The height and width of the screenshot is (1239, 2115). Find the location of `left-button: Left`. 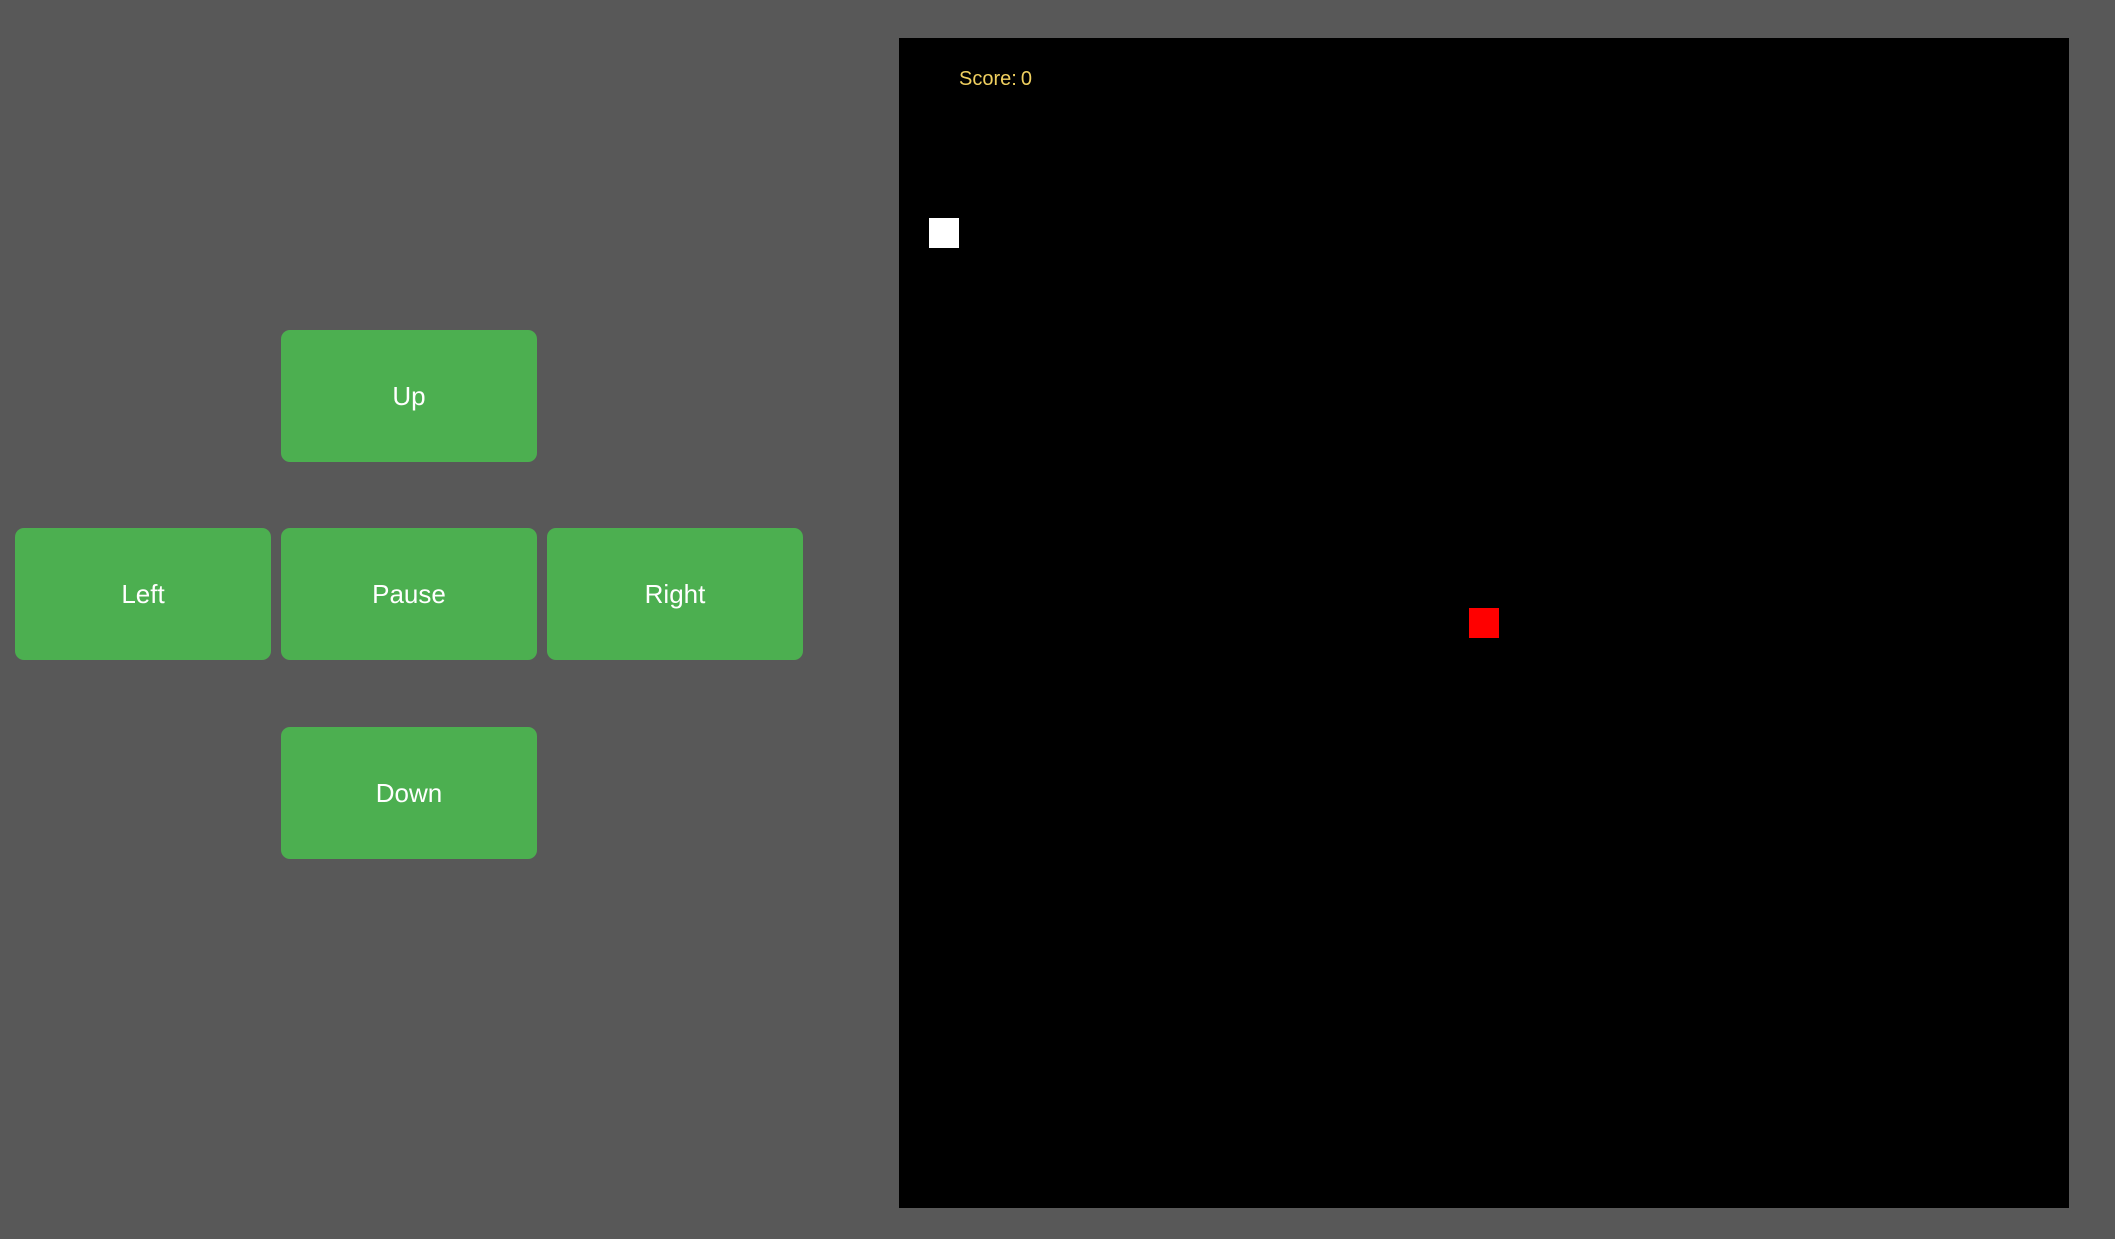

left-button: Left is located at coordinates (143, 594).